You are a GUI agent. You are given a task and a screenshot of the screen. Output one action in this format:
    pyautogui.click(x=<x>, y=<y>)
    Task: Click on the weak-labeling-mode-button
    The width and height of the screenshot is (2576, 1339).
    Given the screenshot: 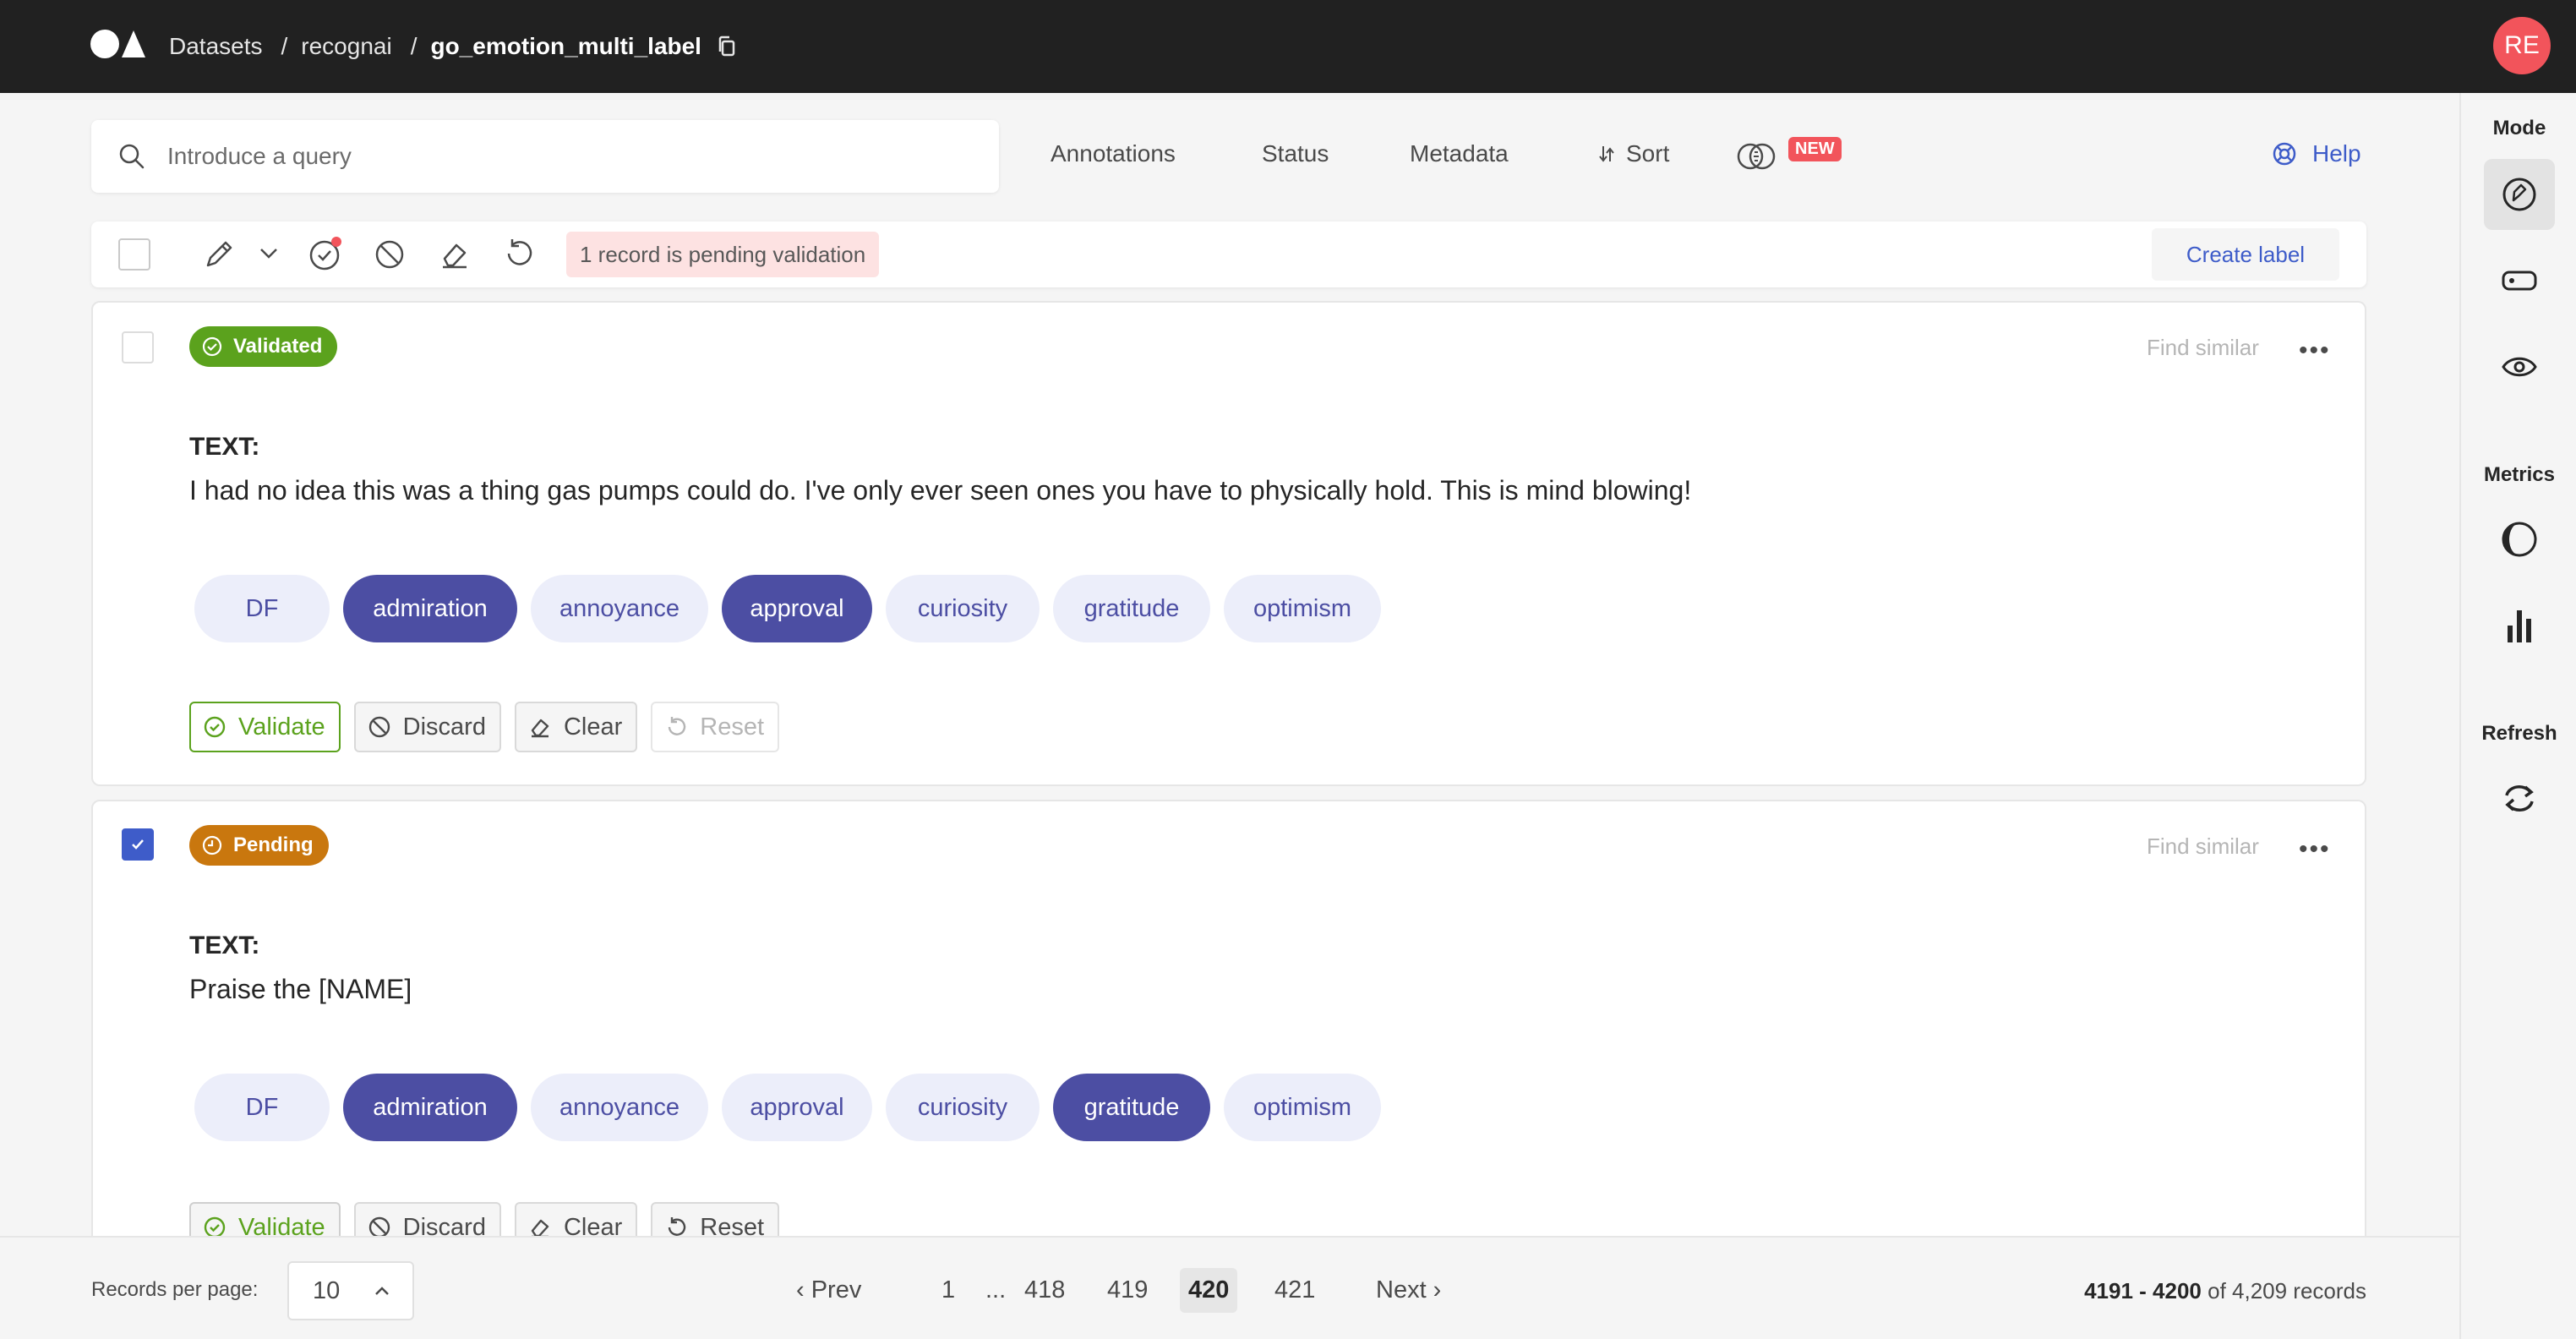 What is the action you would take?
    pyautogui.click(x=2519, y=281)
    